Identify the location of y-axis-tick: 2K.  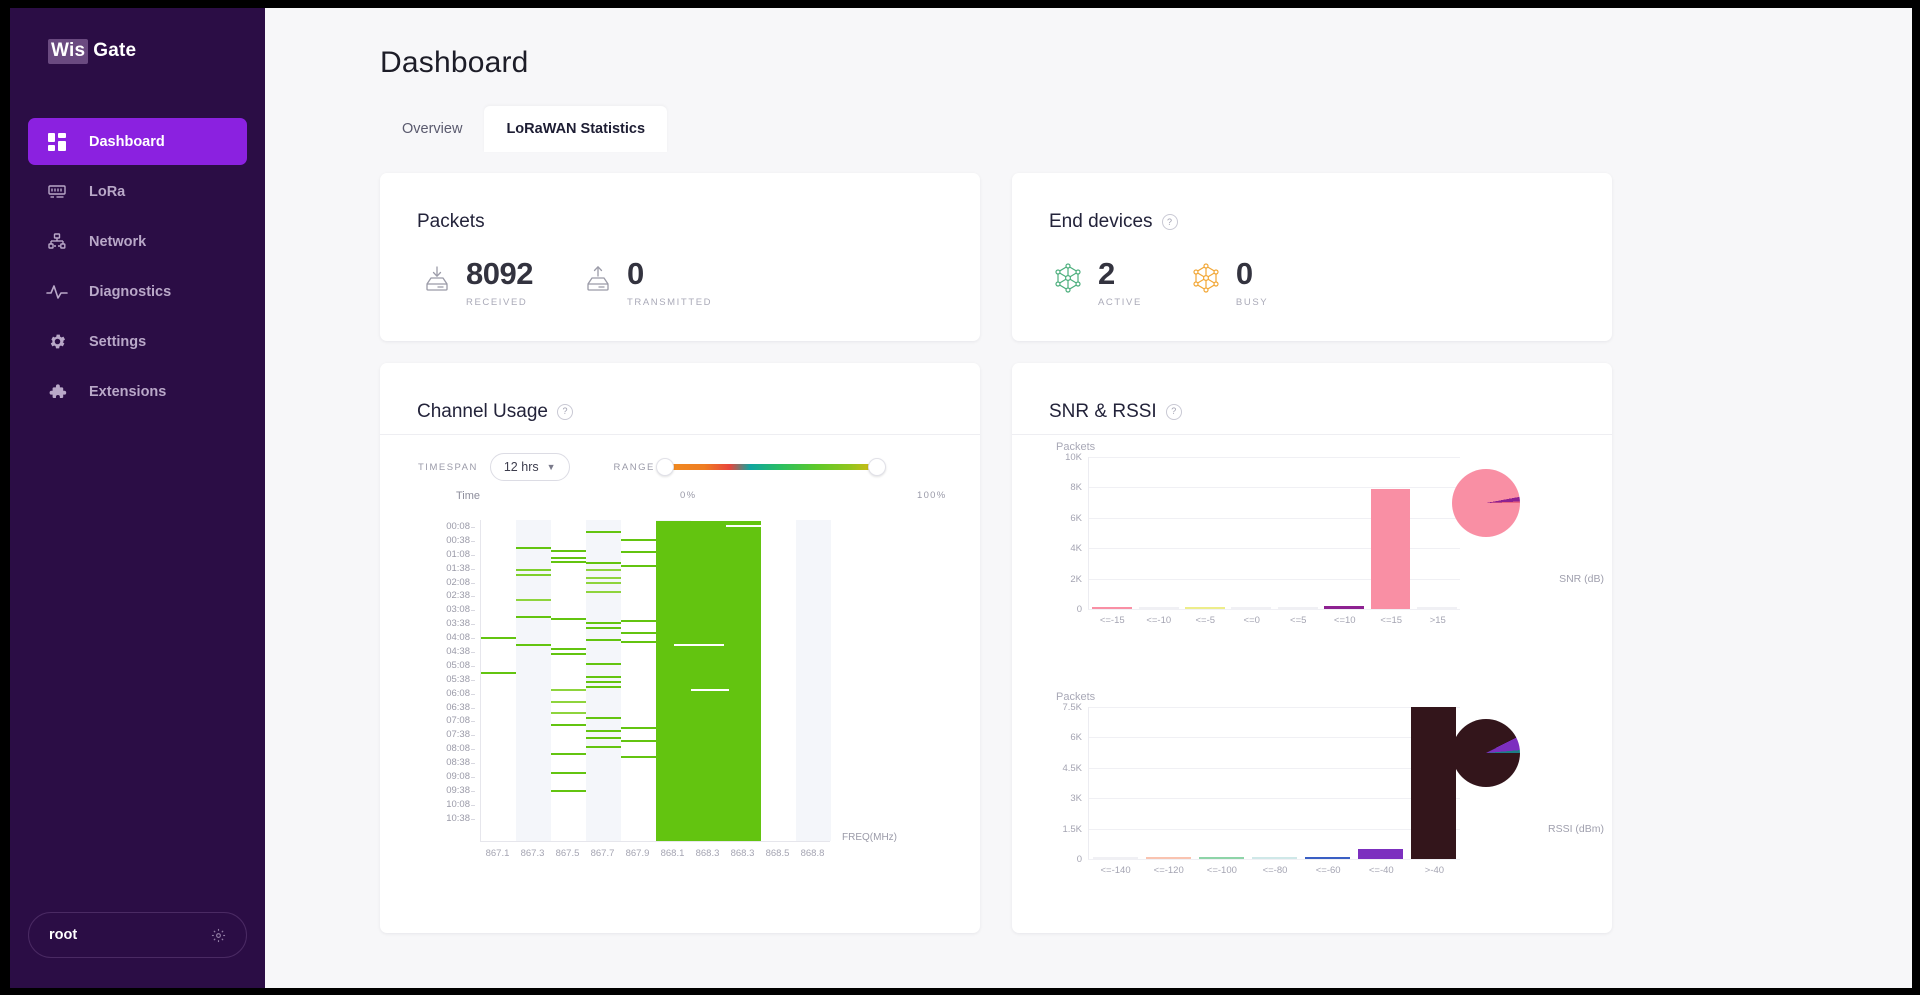
(1076, 579).